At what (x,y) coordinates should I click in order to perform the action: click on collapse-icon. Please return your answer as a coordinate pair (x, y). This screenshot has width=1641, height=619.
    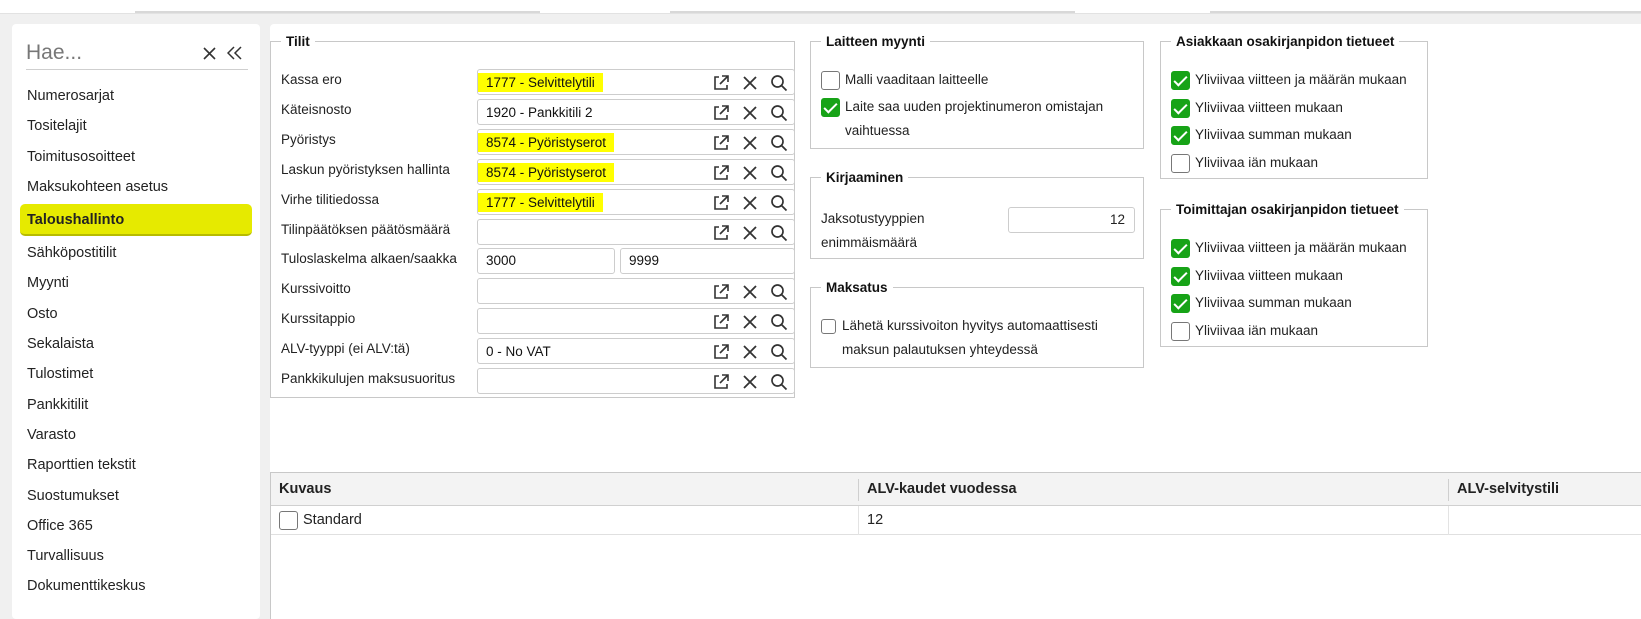
    Looking at the image, I should click on (235, 53).